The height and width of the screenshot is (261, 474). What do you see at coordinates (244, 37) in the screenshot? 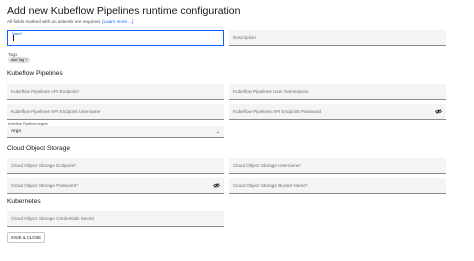
I see `description-placeholder: Description` at bounding box center [244, 37].